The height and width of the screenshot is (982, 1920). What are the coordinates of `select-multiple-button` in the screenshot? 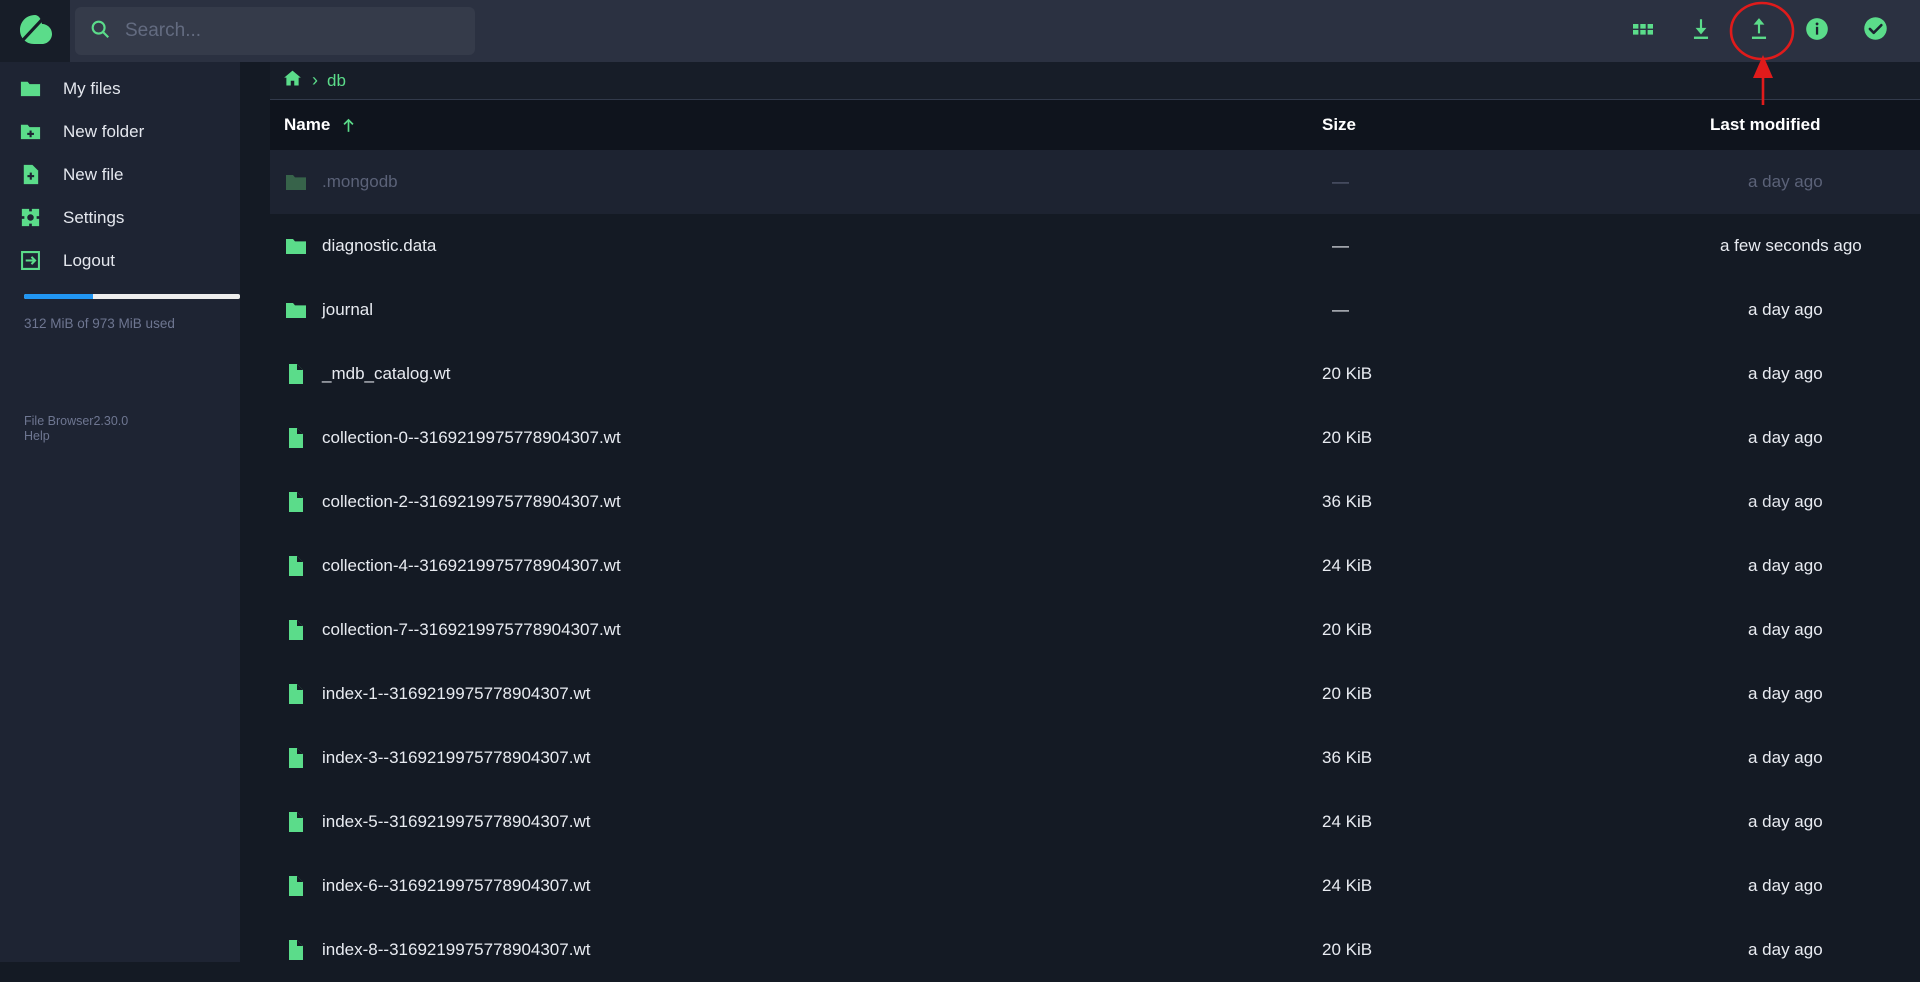 It's located at (1875, 31).